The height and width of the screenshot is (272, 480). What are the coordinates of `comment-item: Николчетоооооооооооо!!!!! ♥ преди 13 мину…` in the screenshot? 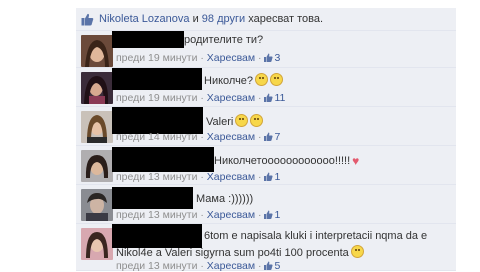 It's located at (266, 165).